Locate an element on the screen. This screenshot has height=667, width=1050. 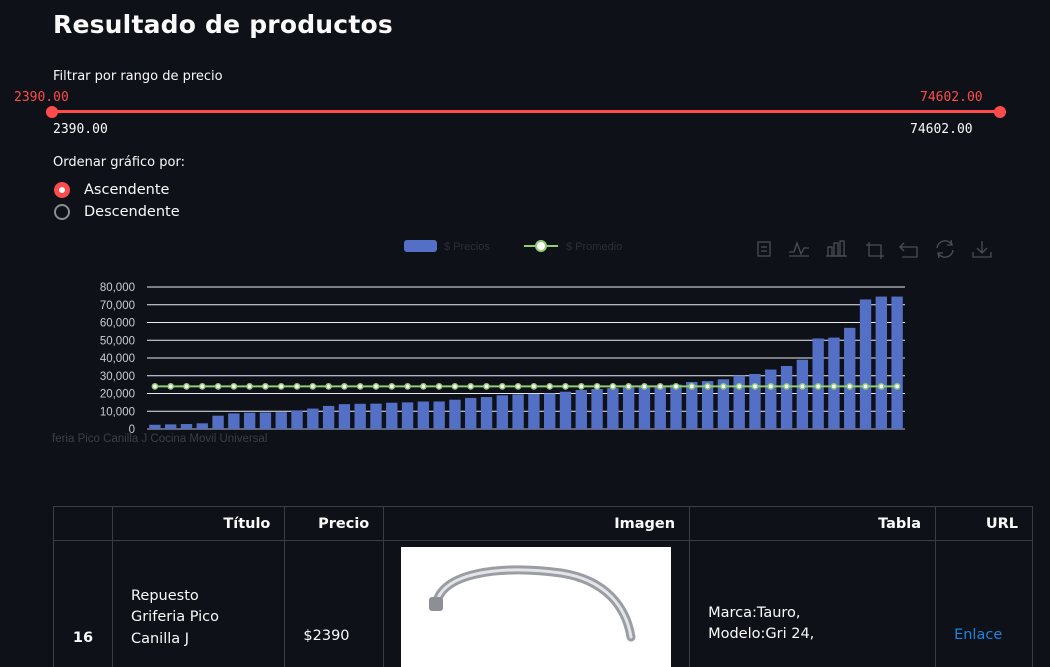
download-icon is located at coordinates (982, 249).